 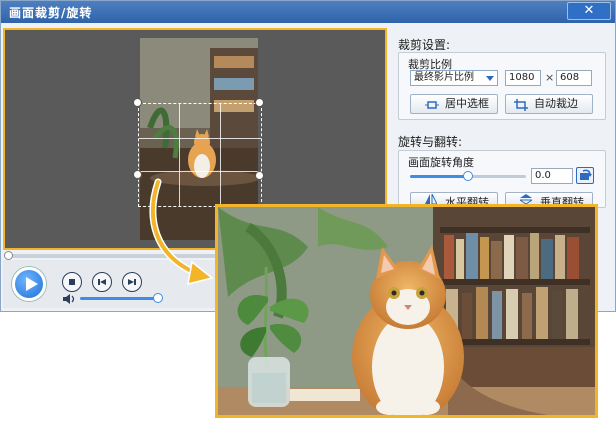 I want to click on rotate-angle-value: 0.0, so click(x=543, y=175).